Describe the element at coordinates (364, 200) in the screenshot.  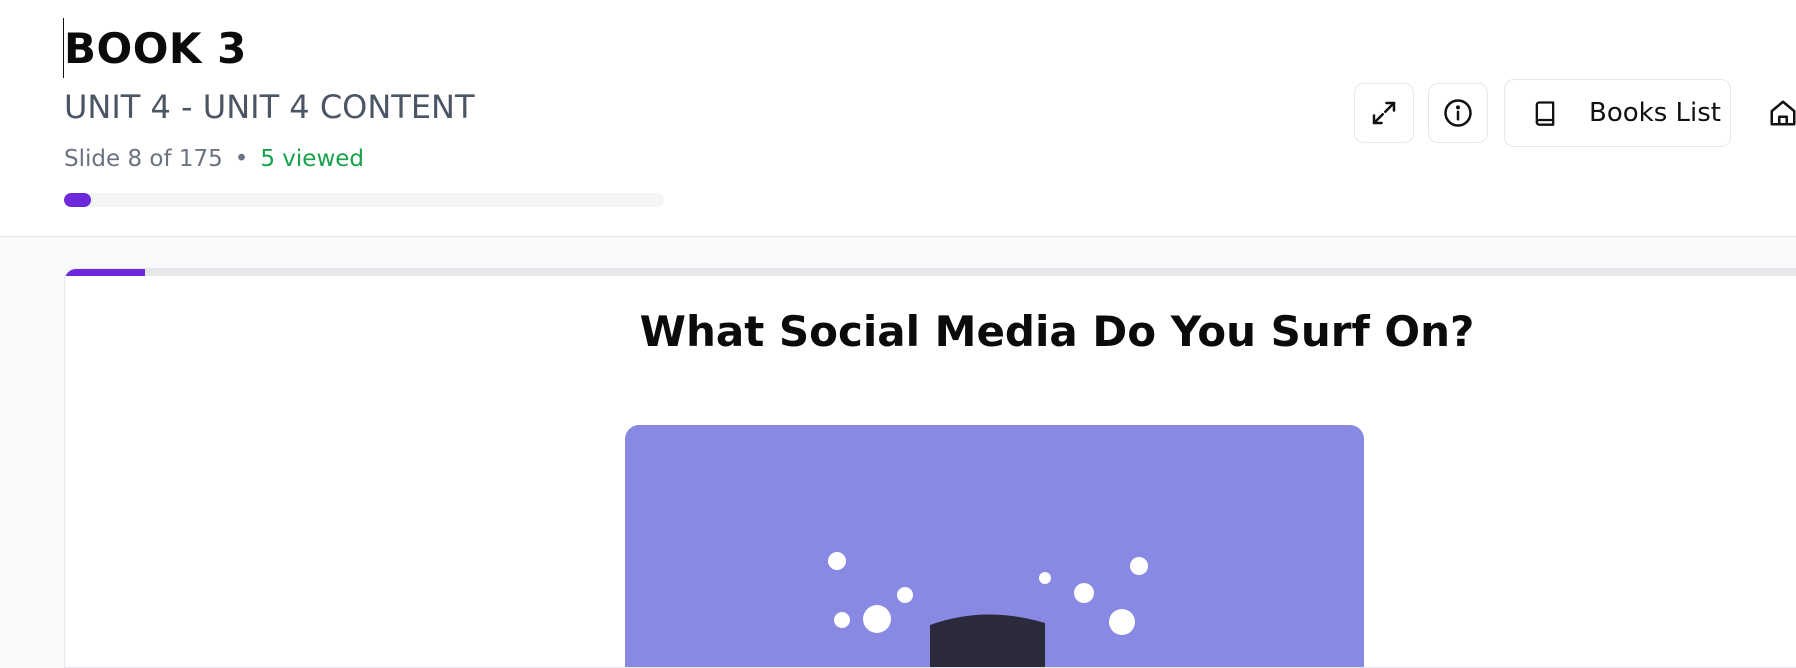
I see `book-progress-bar` at that location.